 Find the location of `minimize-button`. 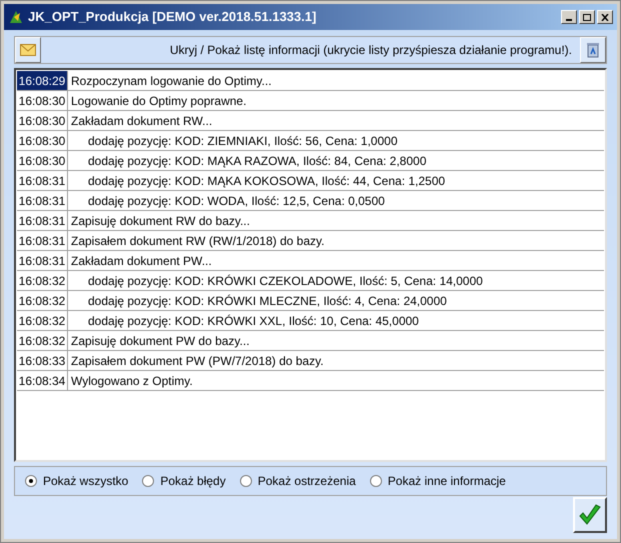

minimize-button is located at coordinates (569, 17).